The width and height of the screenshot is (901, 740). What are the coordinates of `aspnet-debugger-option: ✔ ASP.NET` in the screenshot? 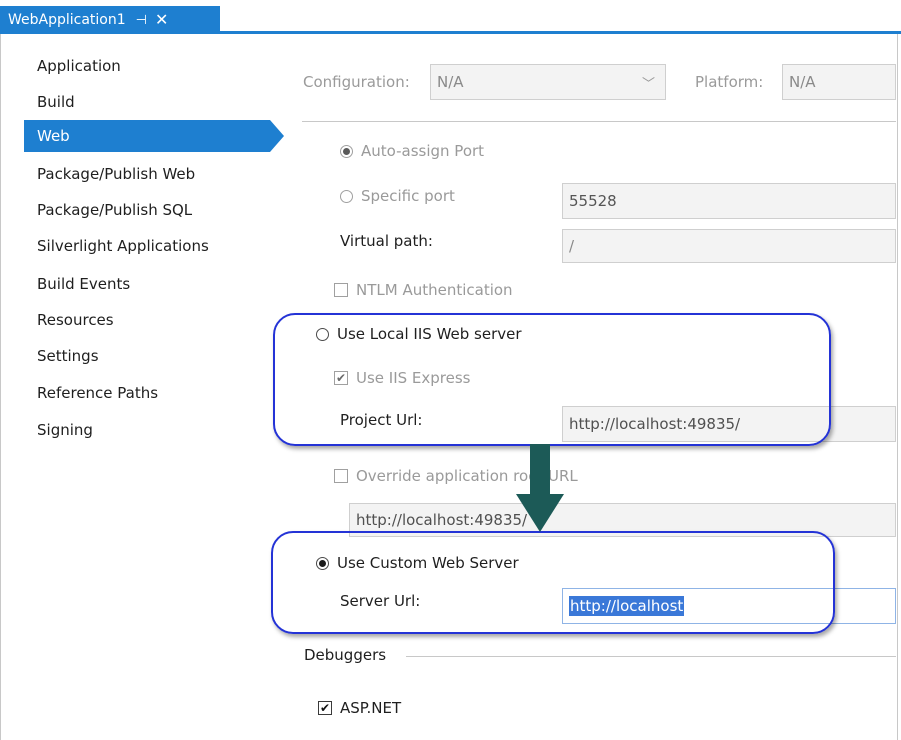 It's located at (359, 708).